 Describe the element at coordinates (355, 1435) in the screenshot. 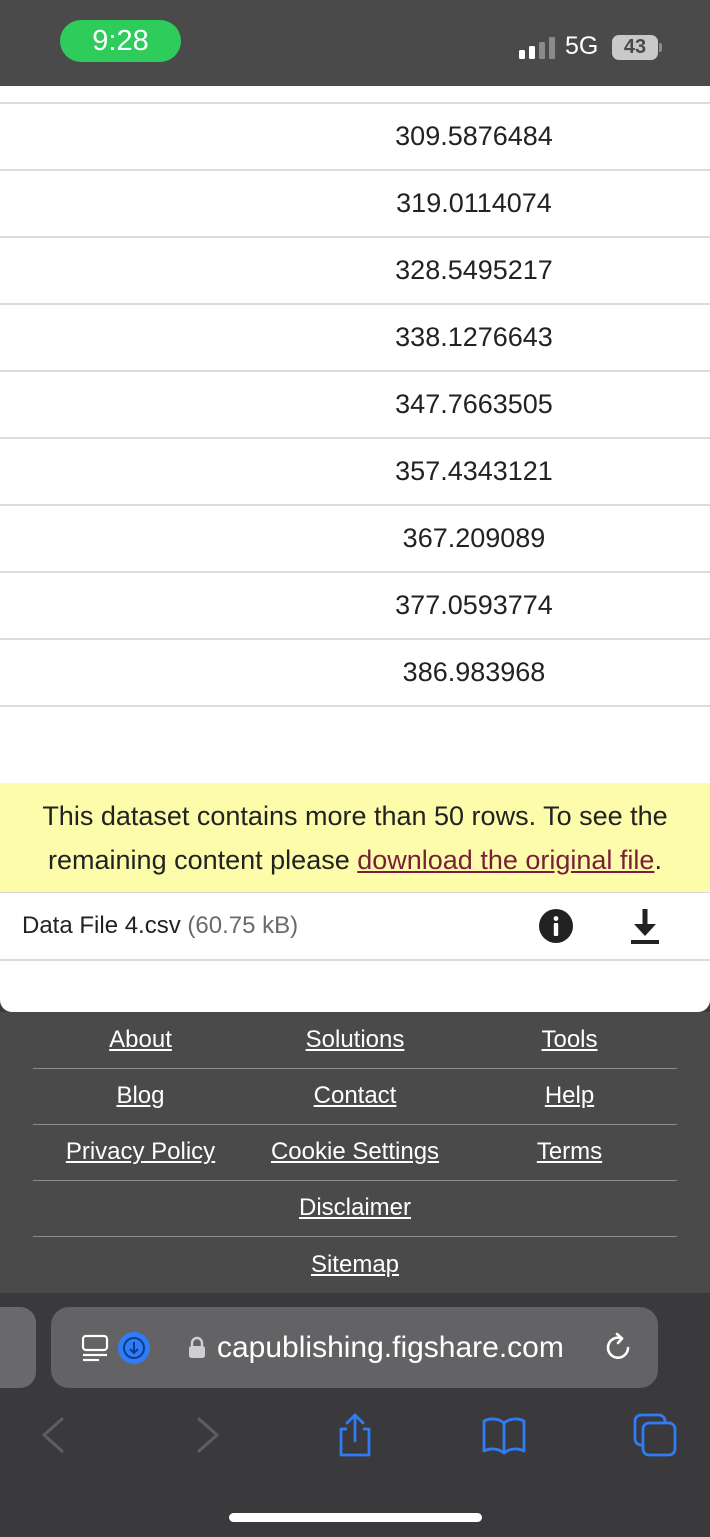

I see `share-icon` at that location.